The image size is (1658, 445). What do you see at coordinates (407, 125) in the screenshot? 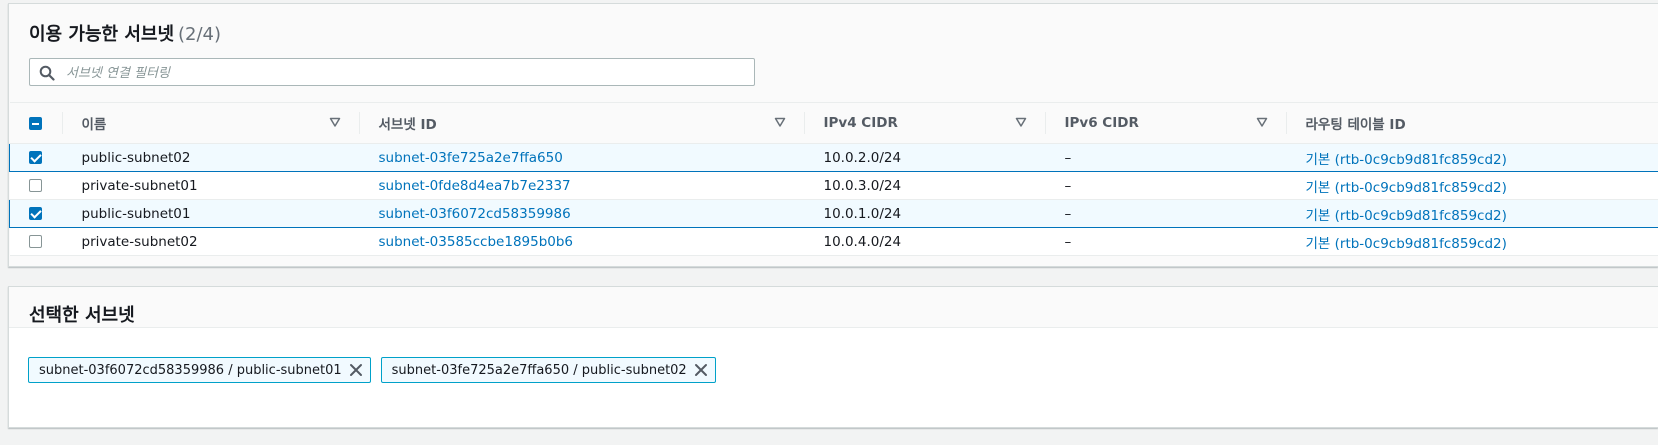
I see `column-header-label: 서브넷 ID` at bounding box center [407, 125].